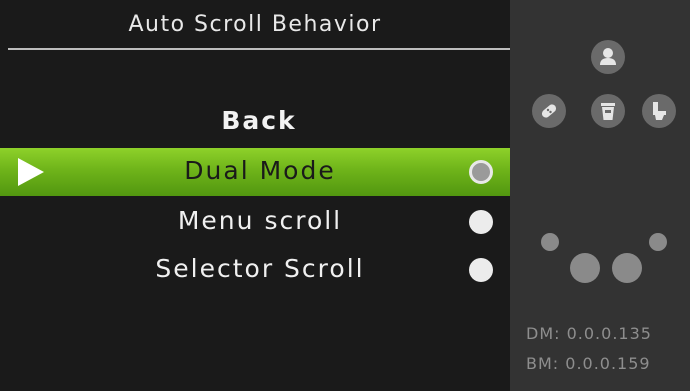 The image size is (690, 391). Describe the element at coordinates (481, 270) in the screenshot. I see `radio-selector-scroll` at that location.